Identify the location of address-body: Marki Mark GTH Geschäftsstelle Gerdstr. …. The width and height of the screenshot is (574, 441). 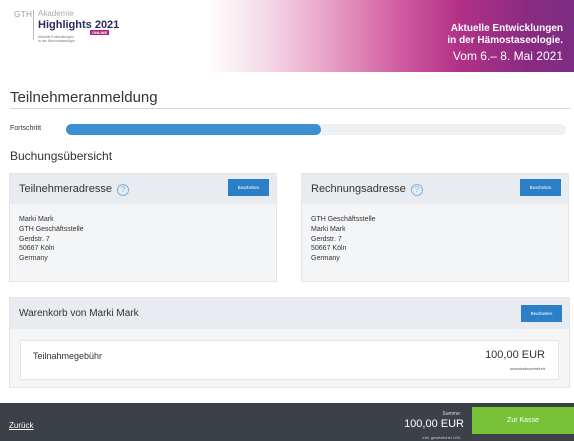
(51, 239).